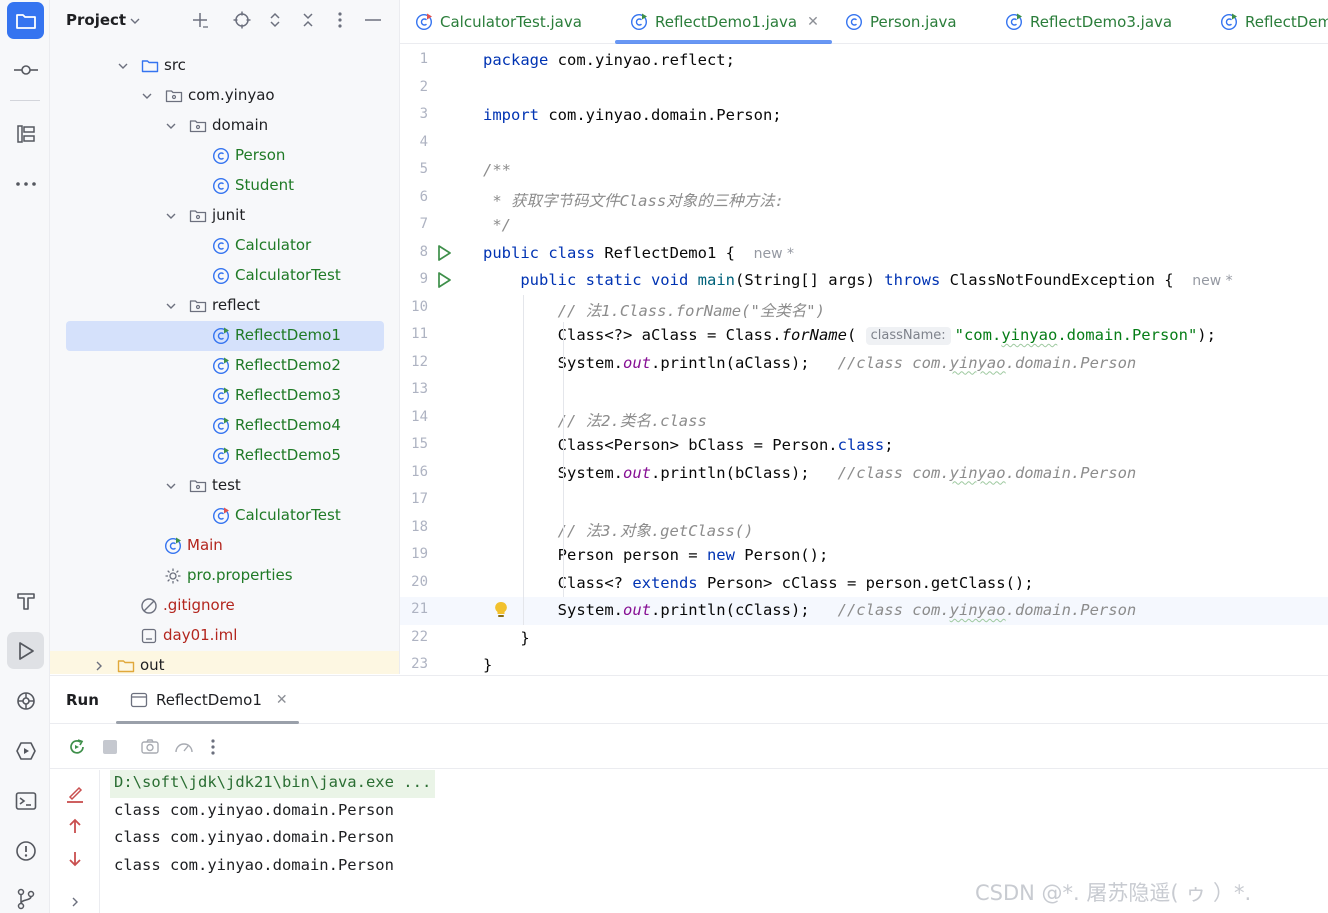 Image resolution: width=1328 pixels, height=913 pixels. I want to click on more-icon, so click(25, 183).